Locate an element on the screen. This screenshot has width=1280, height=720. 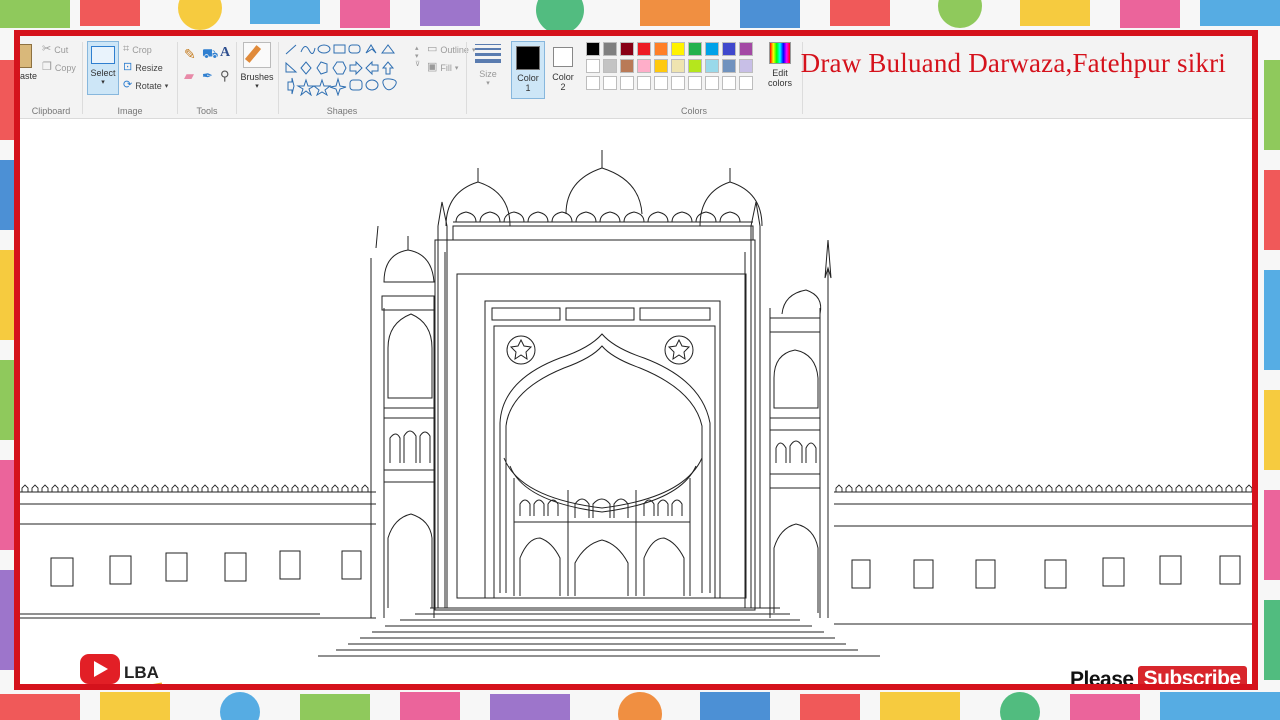
rotate-label: Rotate is located at coordinates (148, 85).